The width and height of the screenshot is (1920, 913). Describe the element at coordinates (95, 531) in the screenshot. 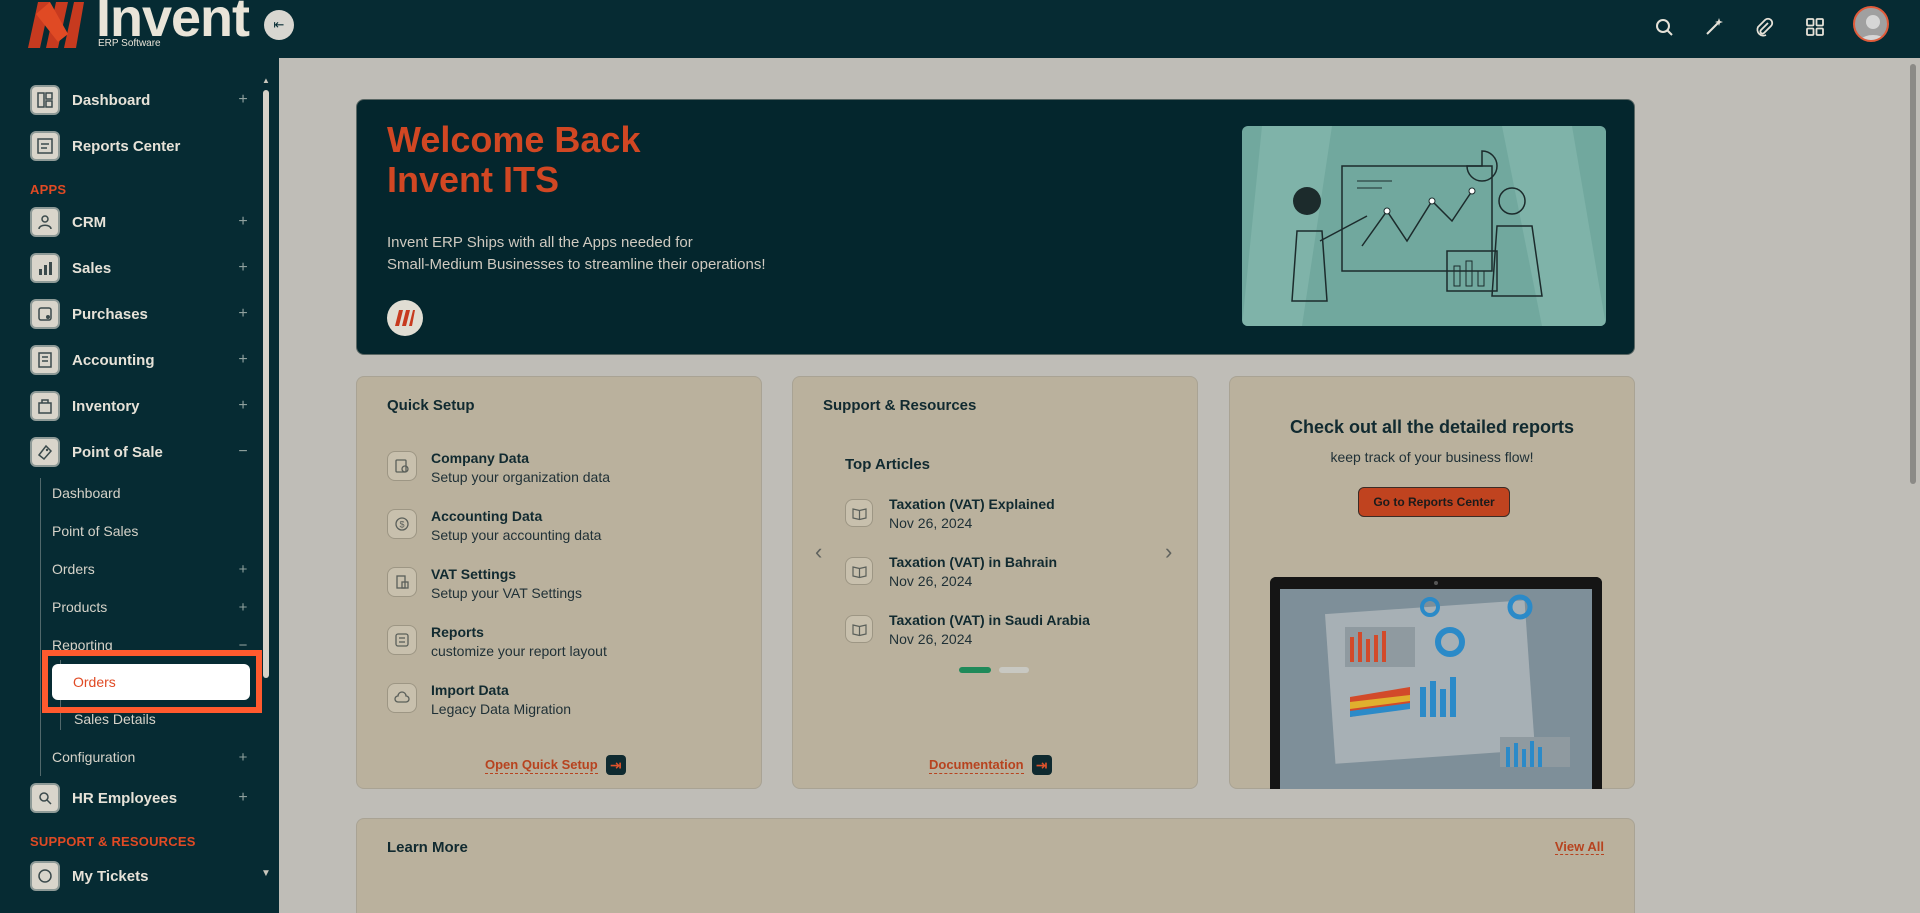

I see `sub-item-label: Point of Sales` at that location.